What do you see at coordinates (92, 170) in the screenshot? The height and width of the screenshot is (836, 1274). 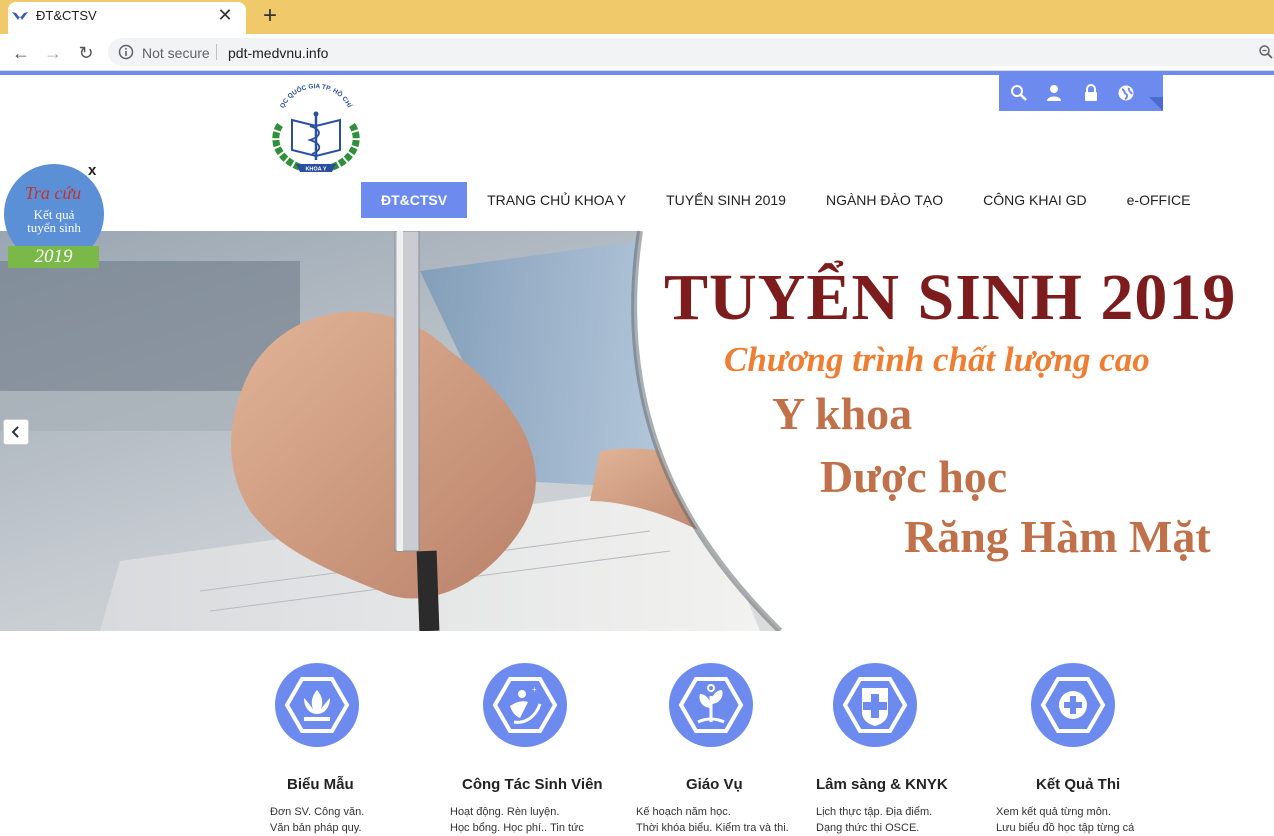 I see `lookup-close-button: x` at bounding box center [92, 170].